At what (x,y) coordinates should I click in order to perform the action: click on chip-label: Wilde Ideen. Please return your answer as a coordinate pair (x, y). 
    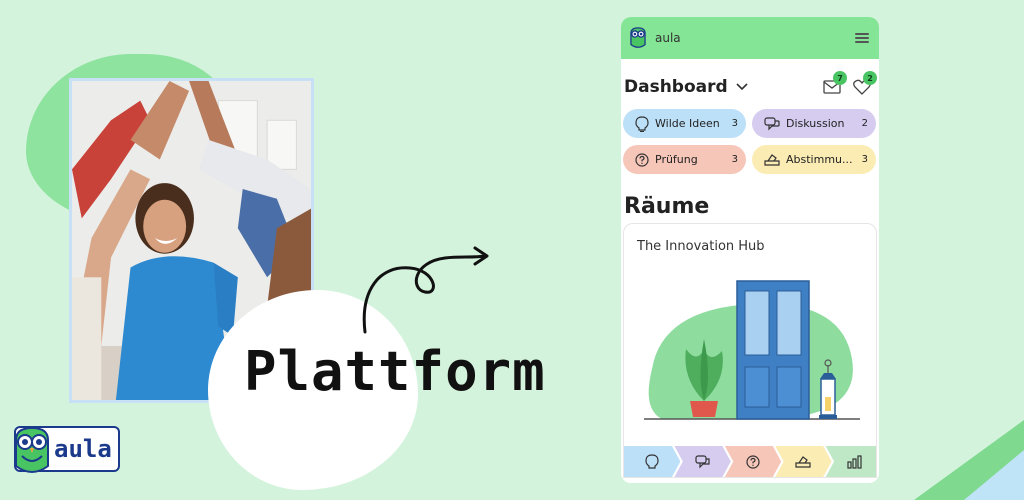
    Looking at the image, I should click on (687, 123).